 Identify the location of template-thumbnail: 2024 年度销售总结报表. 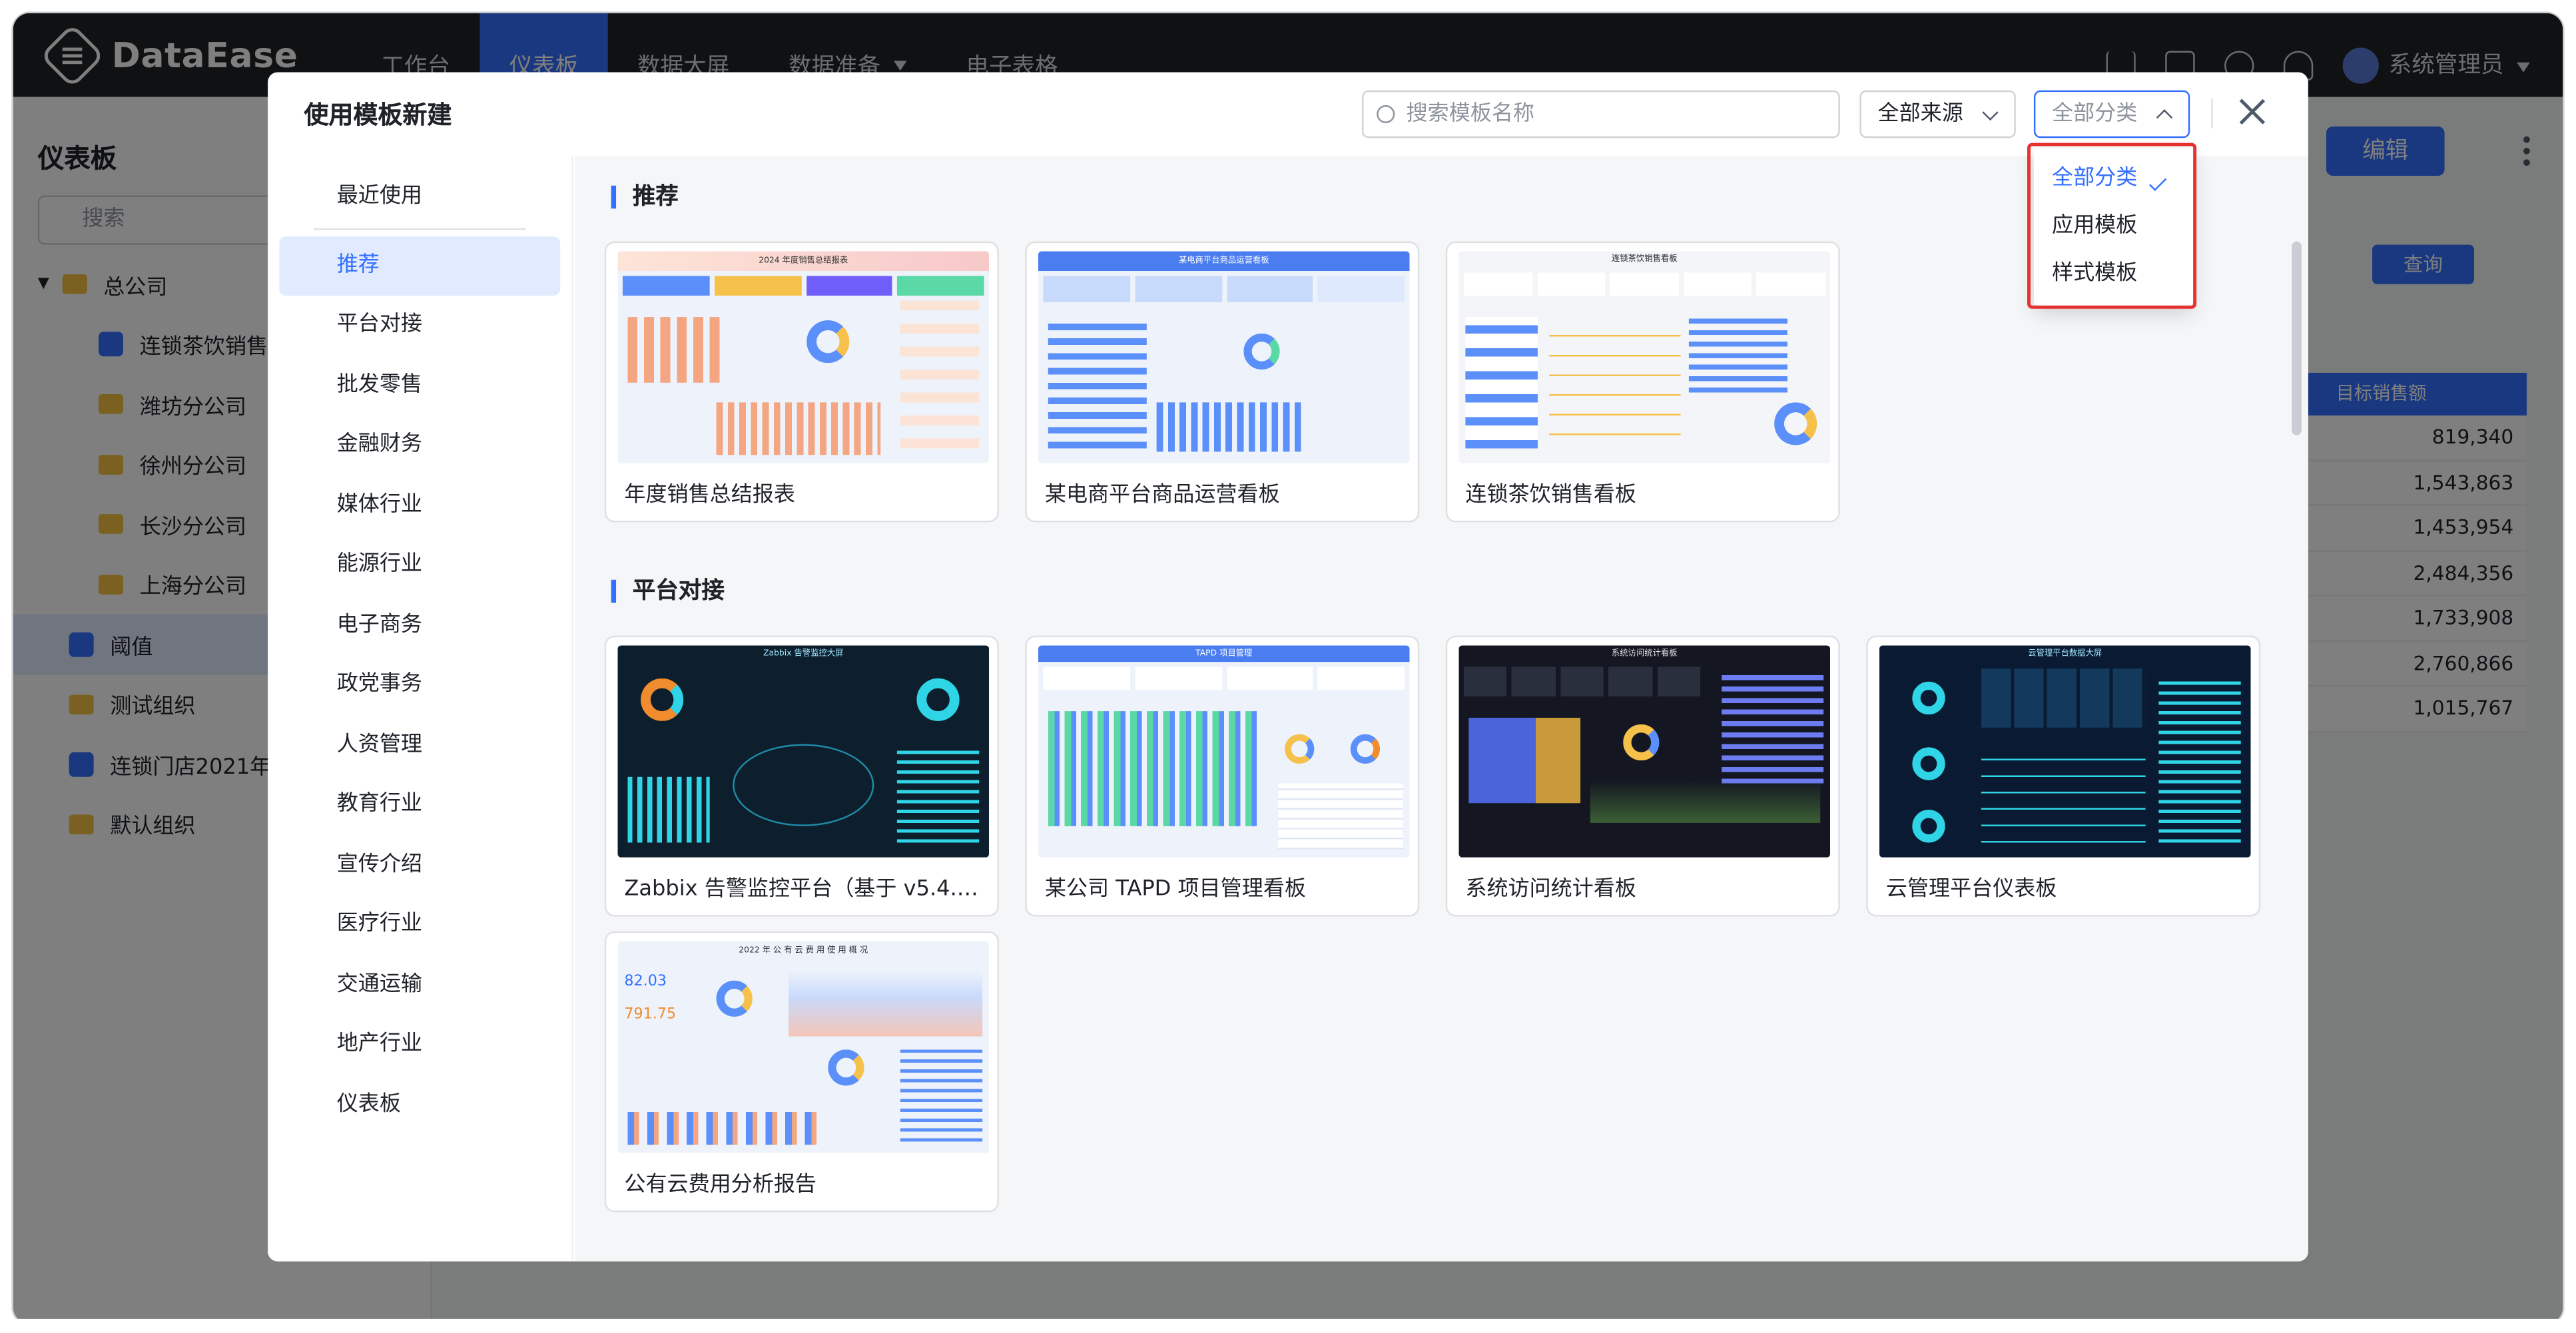
(803, 357).